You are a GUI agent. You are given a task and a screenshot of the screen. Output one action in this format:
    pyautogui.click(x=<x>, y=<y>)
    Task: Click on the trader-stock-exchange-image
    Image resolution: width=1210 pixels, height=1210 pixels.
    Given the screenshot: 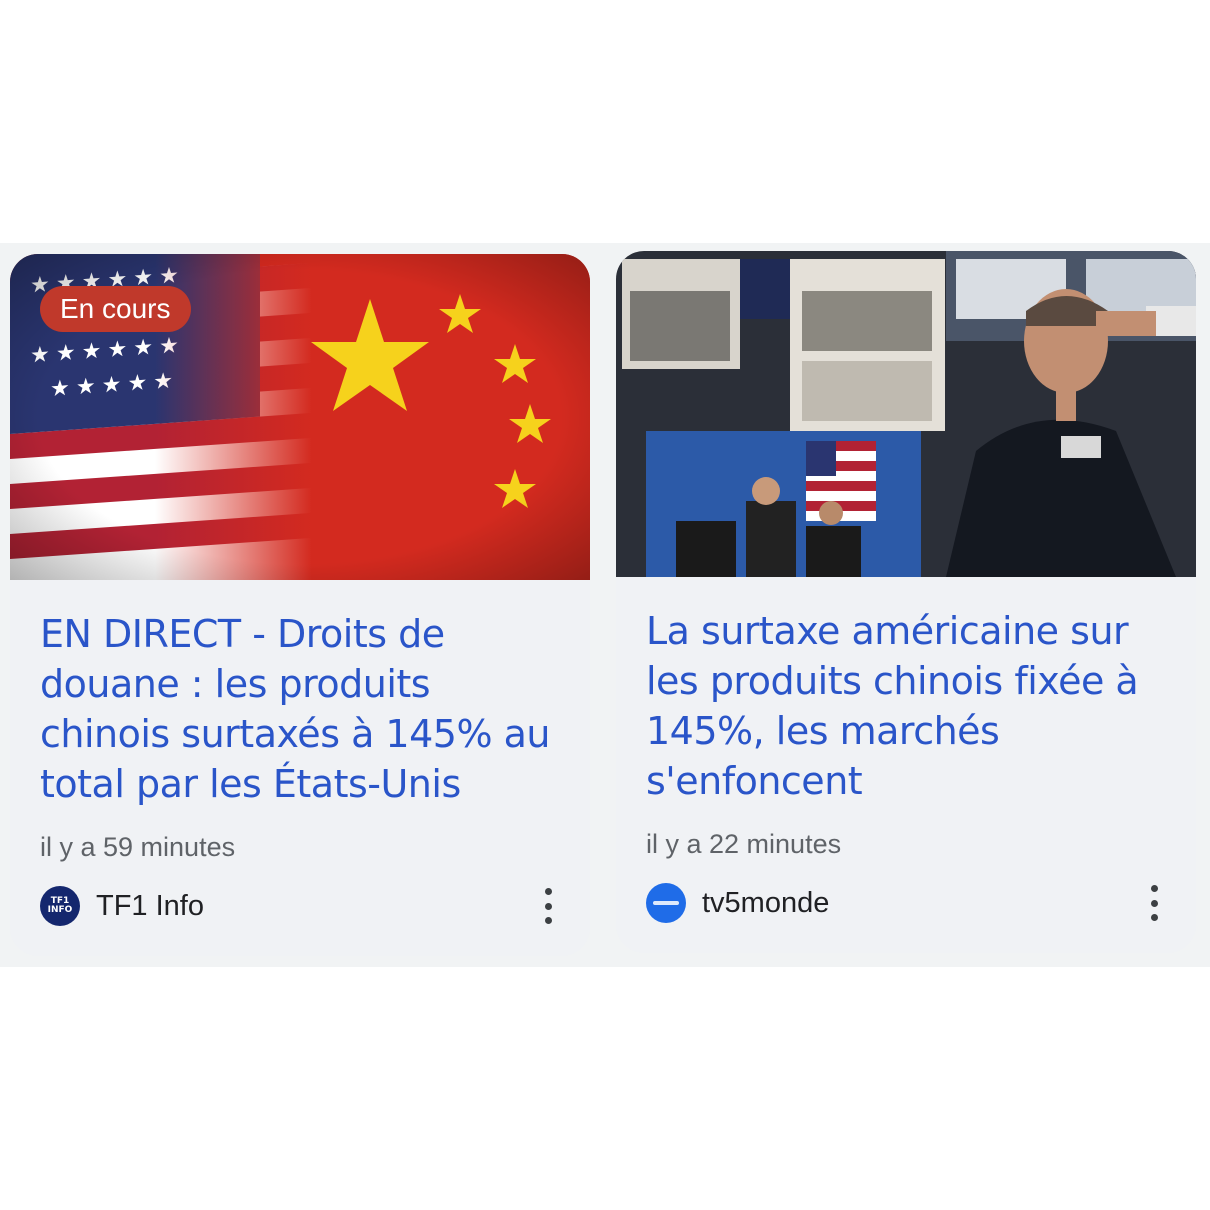 What is the action you would take?
    pyautogui.click(x=906, y=414)
    